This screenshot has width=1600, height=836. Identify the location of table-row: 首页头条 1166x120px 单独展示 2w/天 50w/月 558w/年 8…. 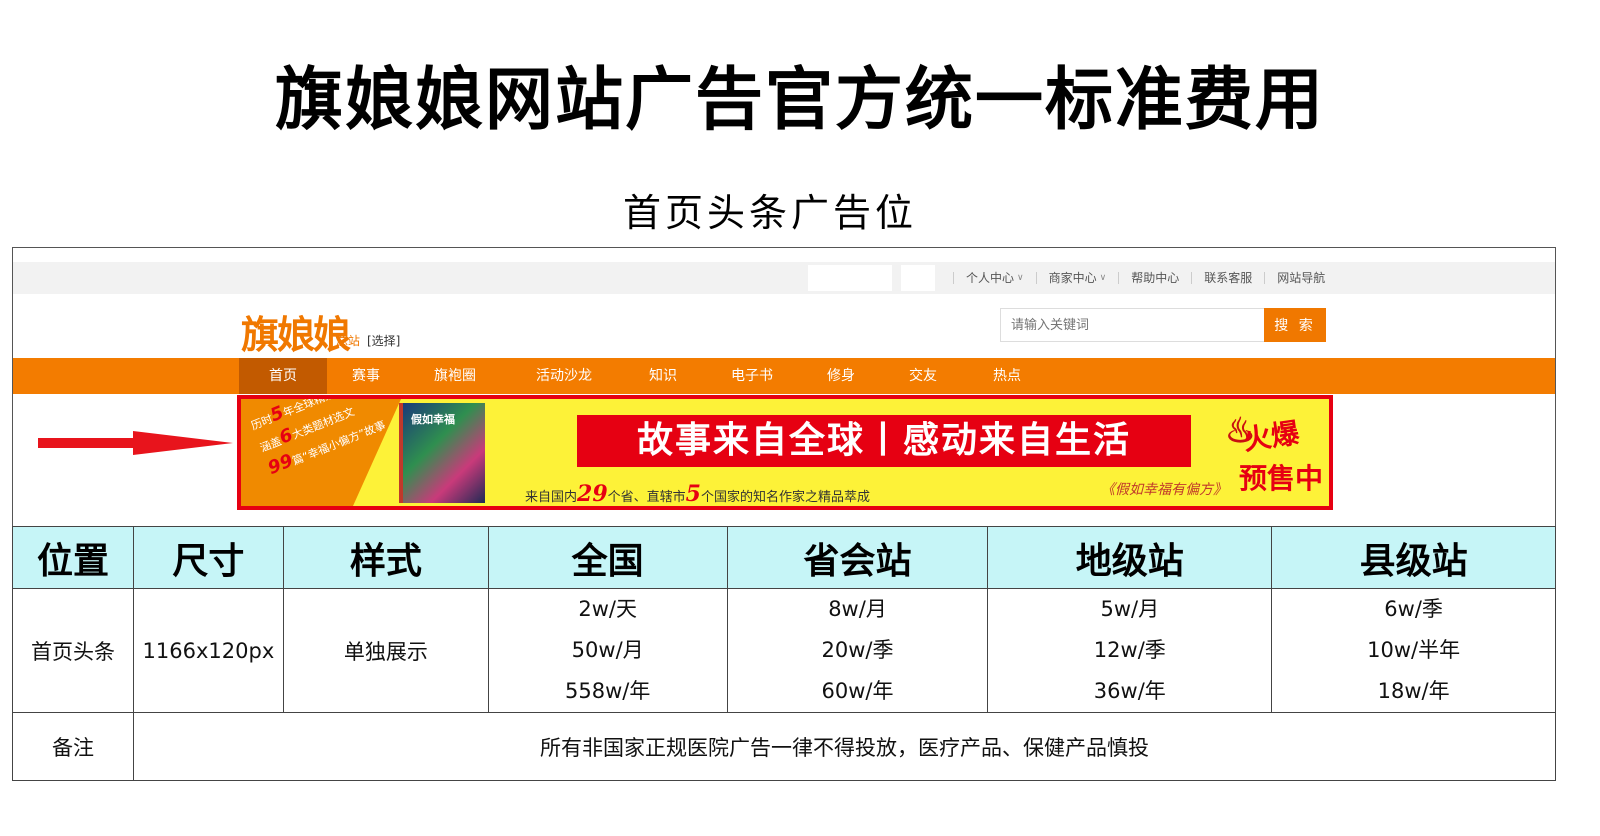
(784, 650).